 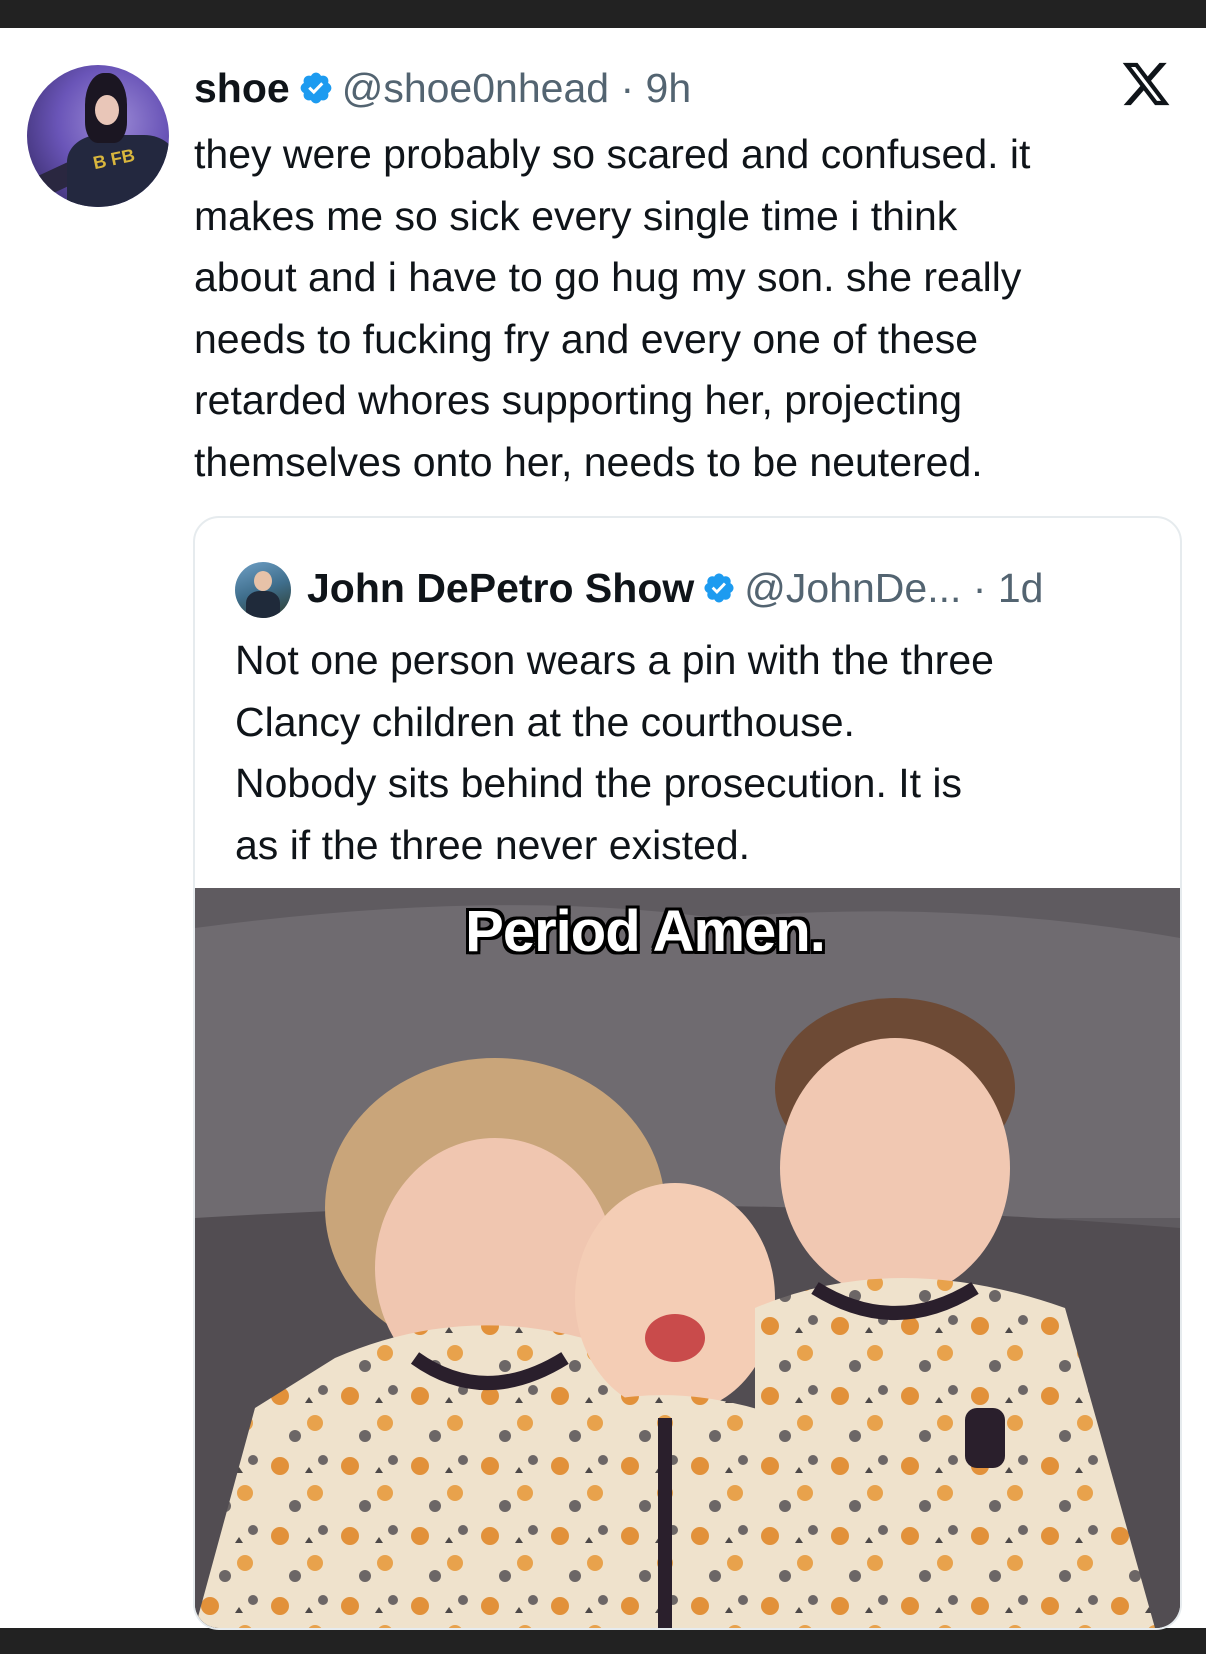 I want to click on quoted-header: John DePetro Show @JohnDe... · 1d, so click(x=675, y=588).